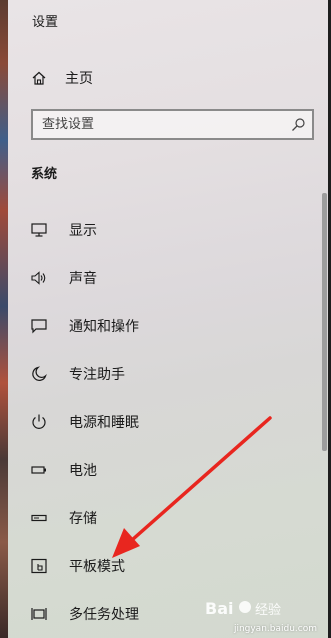  Describe the element at coordinates (298, 125) in the screenshot. I see `search-icon` at that location.